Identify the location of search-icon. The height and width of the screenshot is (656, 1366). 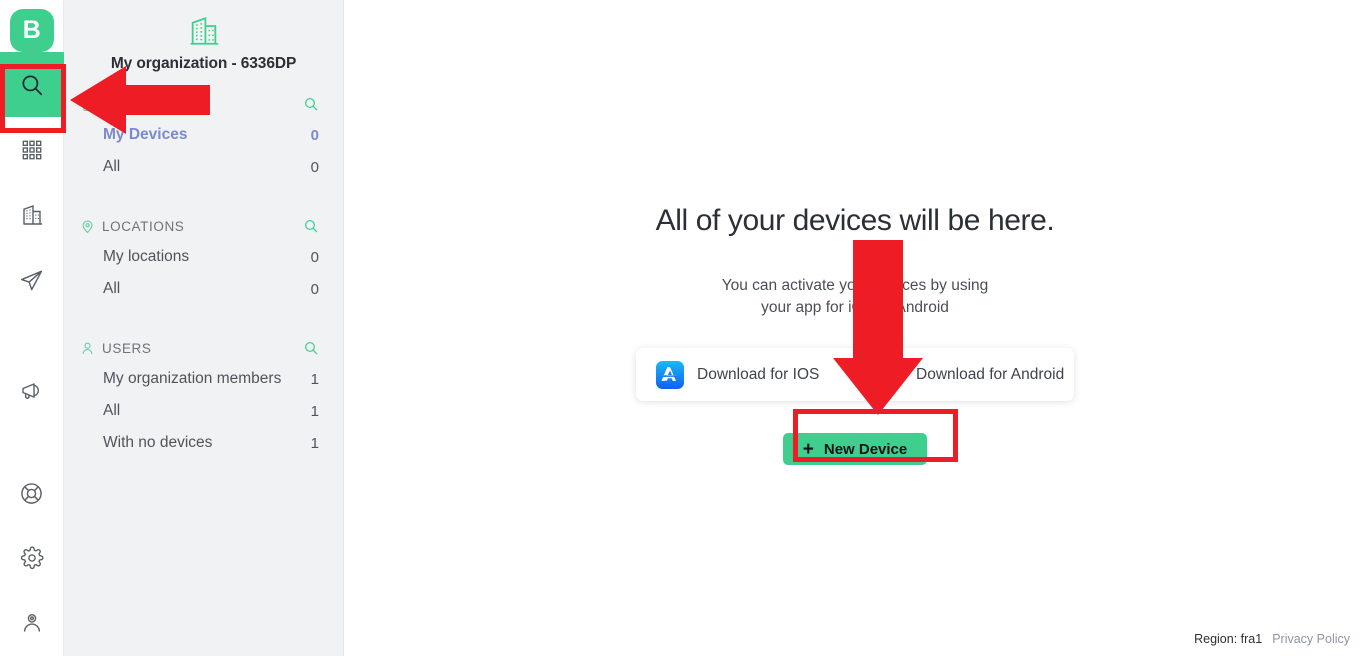
(32, 85).